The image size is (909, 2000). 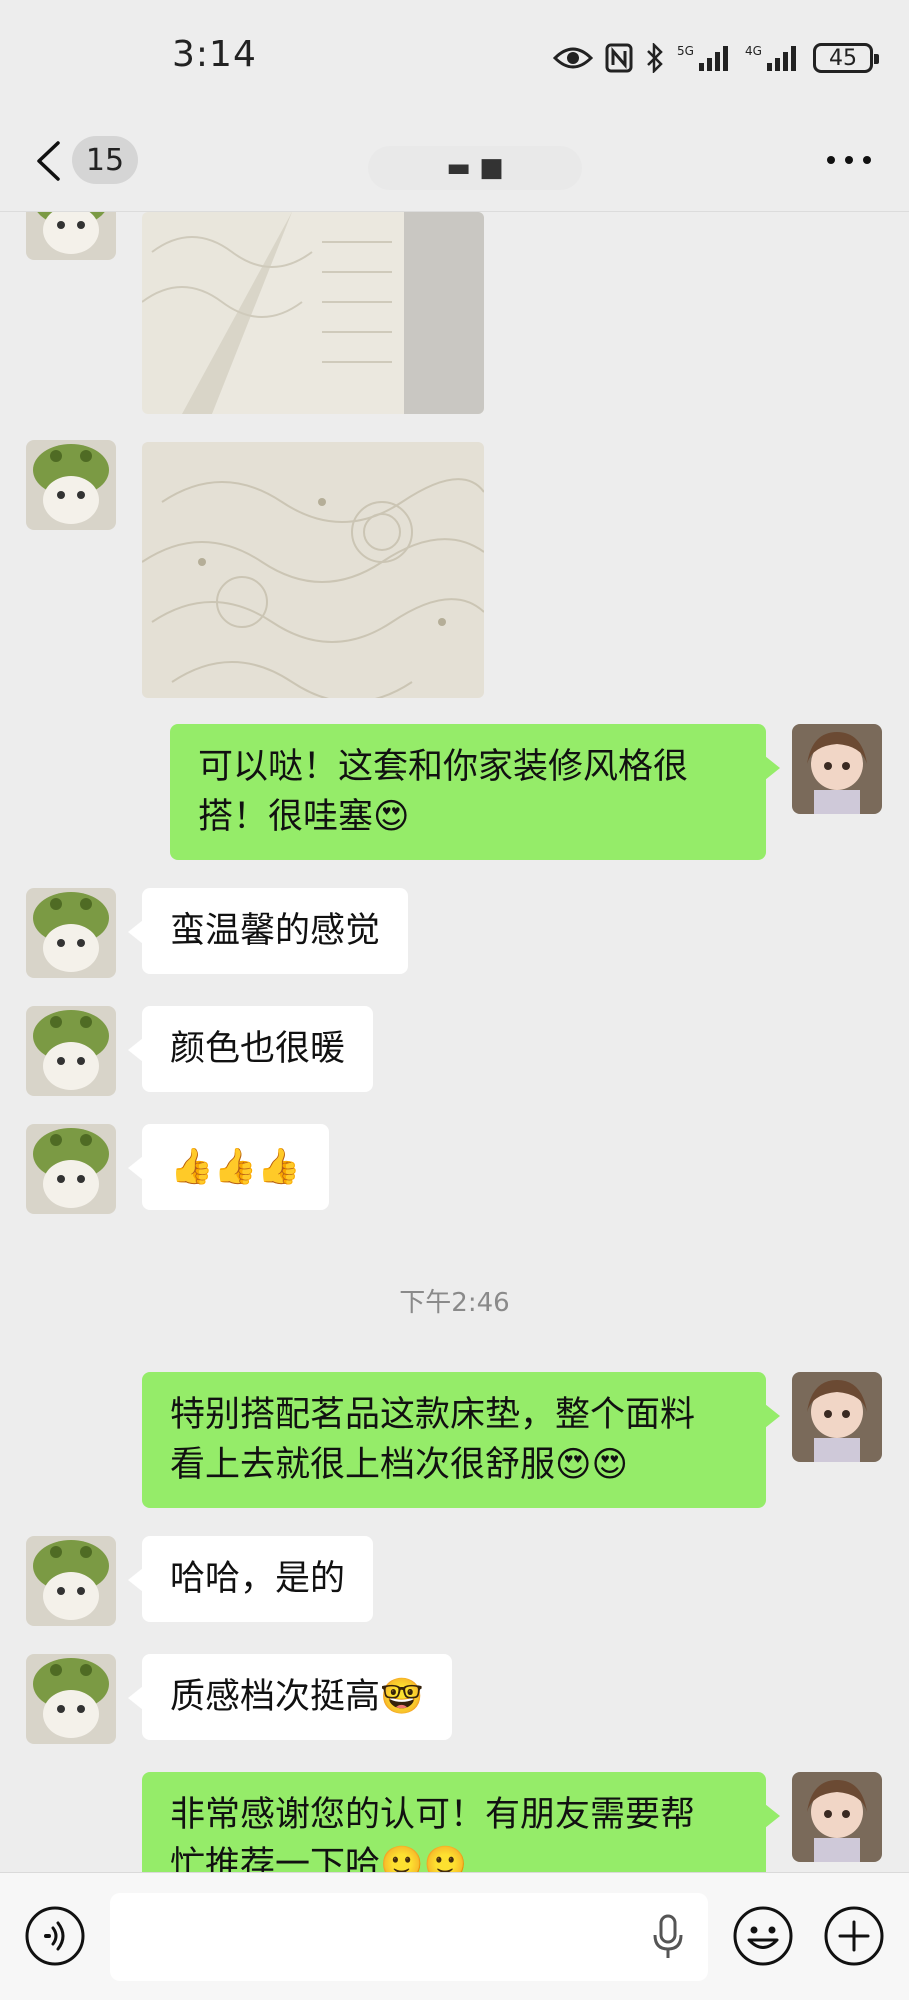 What do you see at coordinates (290, 1697) in the screenshot?
I see `incoming-message: 质感档次挺高🤓` at bounding box center [290, 1697].